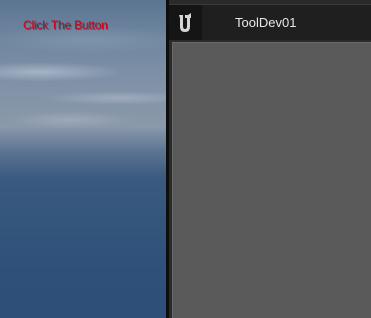  What do you see at coordinates (65, 25) in the screenshot?
I see `hud-instruction-text: Click The Button` at bounding box center [65, 25].